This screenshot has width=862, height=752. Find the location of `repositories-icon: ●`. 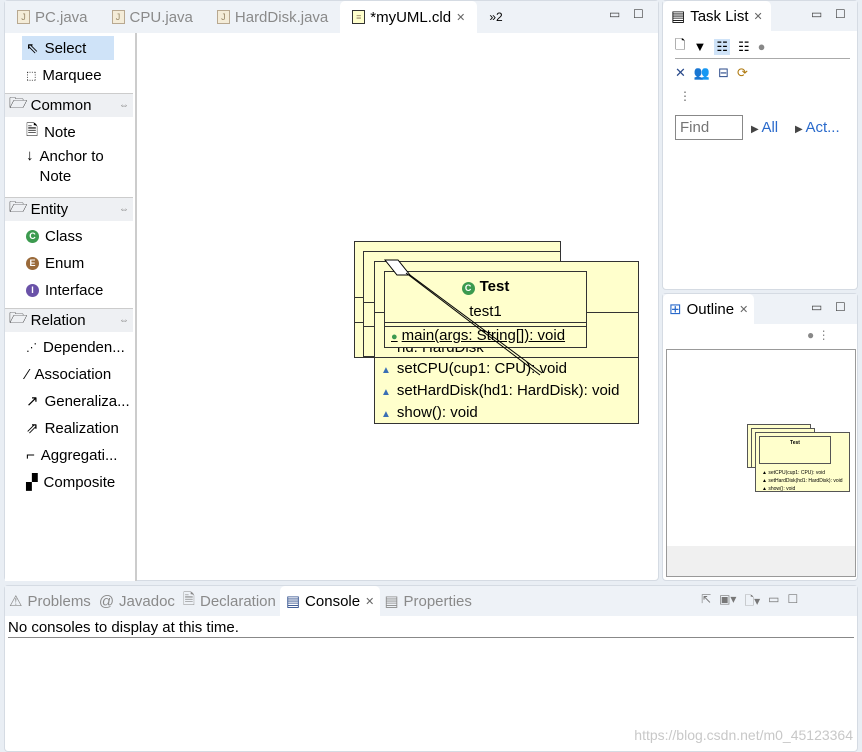

repositories-icon: ● is located at coordinates (762, 46).